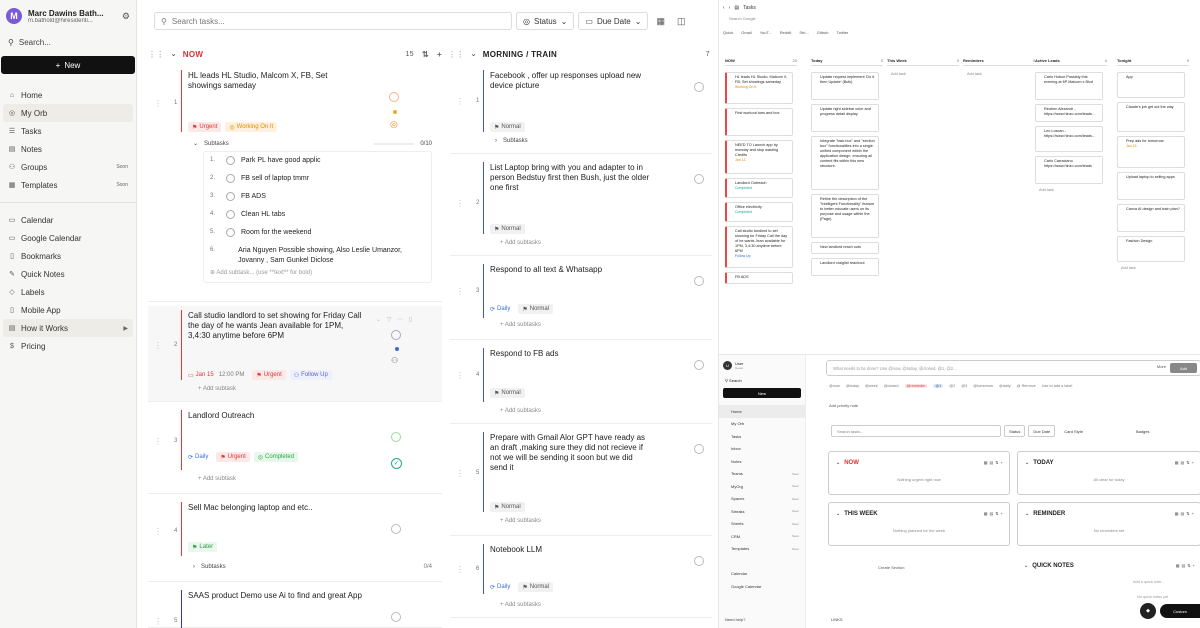 Image resolution: width=1200 pixels, height=628 pixels. I want to click on sidebar-item-bookmarks: ▯ Bookmarks, so click(68, 256).